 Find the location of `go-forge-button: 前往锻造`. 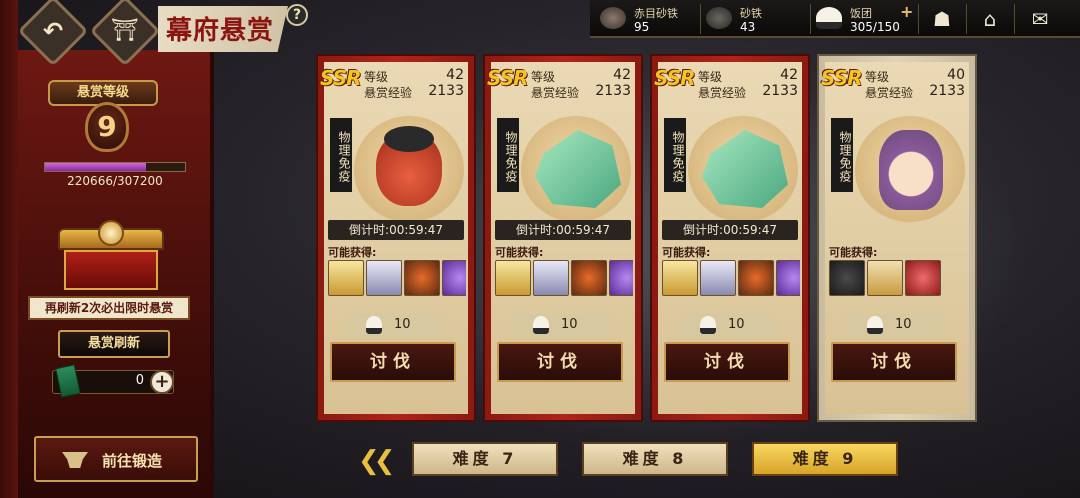

go-forge-button: 前往锻造 is located at coordinates (116, 459).